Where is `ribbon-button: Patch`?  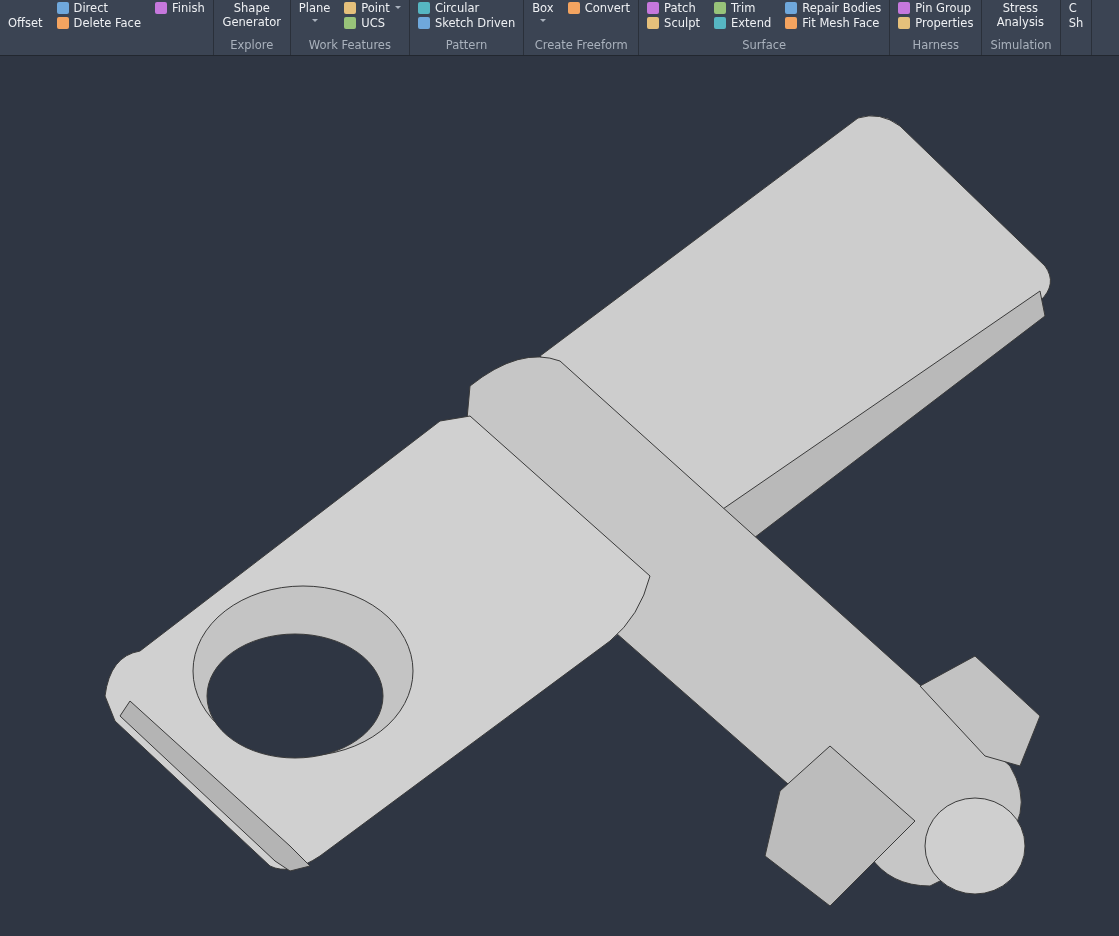
ribbon-button: Patch is located at coordinates (674, 7).